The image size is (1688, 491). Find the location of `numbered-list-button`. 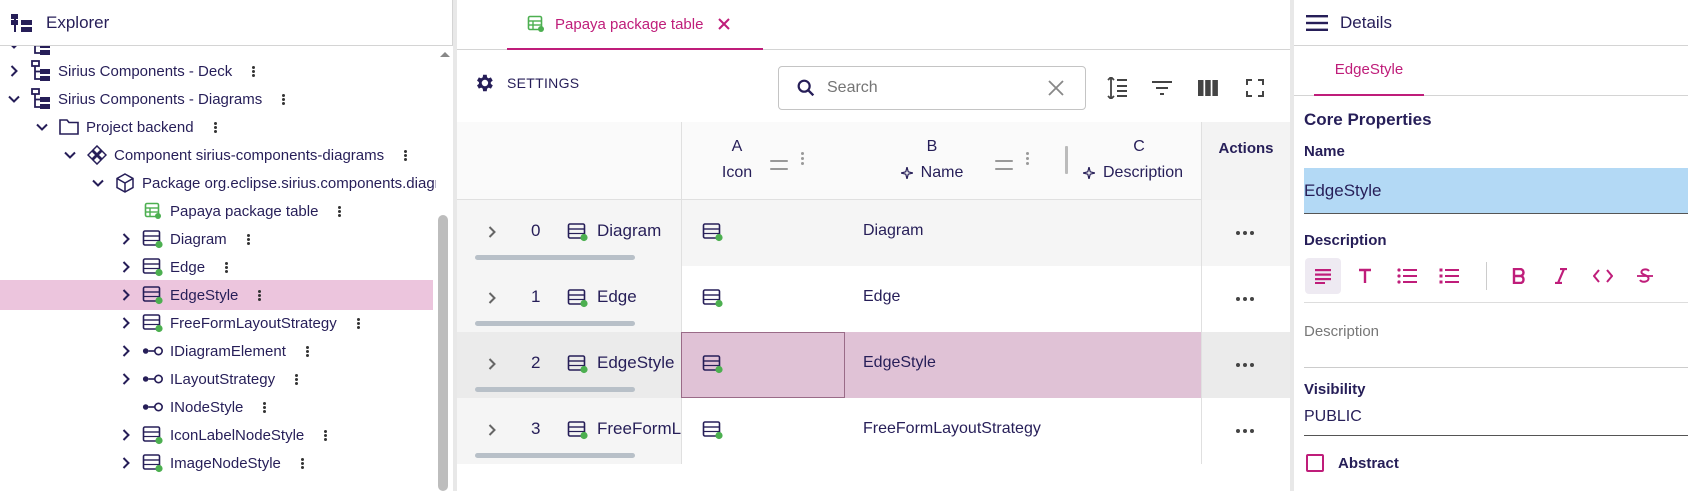

numbered-list-button is located at coordinates (1449, 276).